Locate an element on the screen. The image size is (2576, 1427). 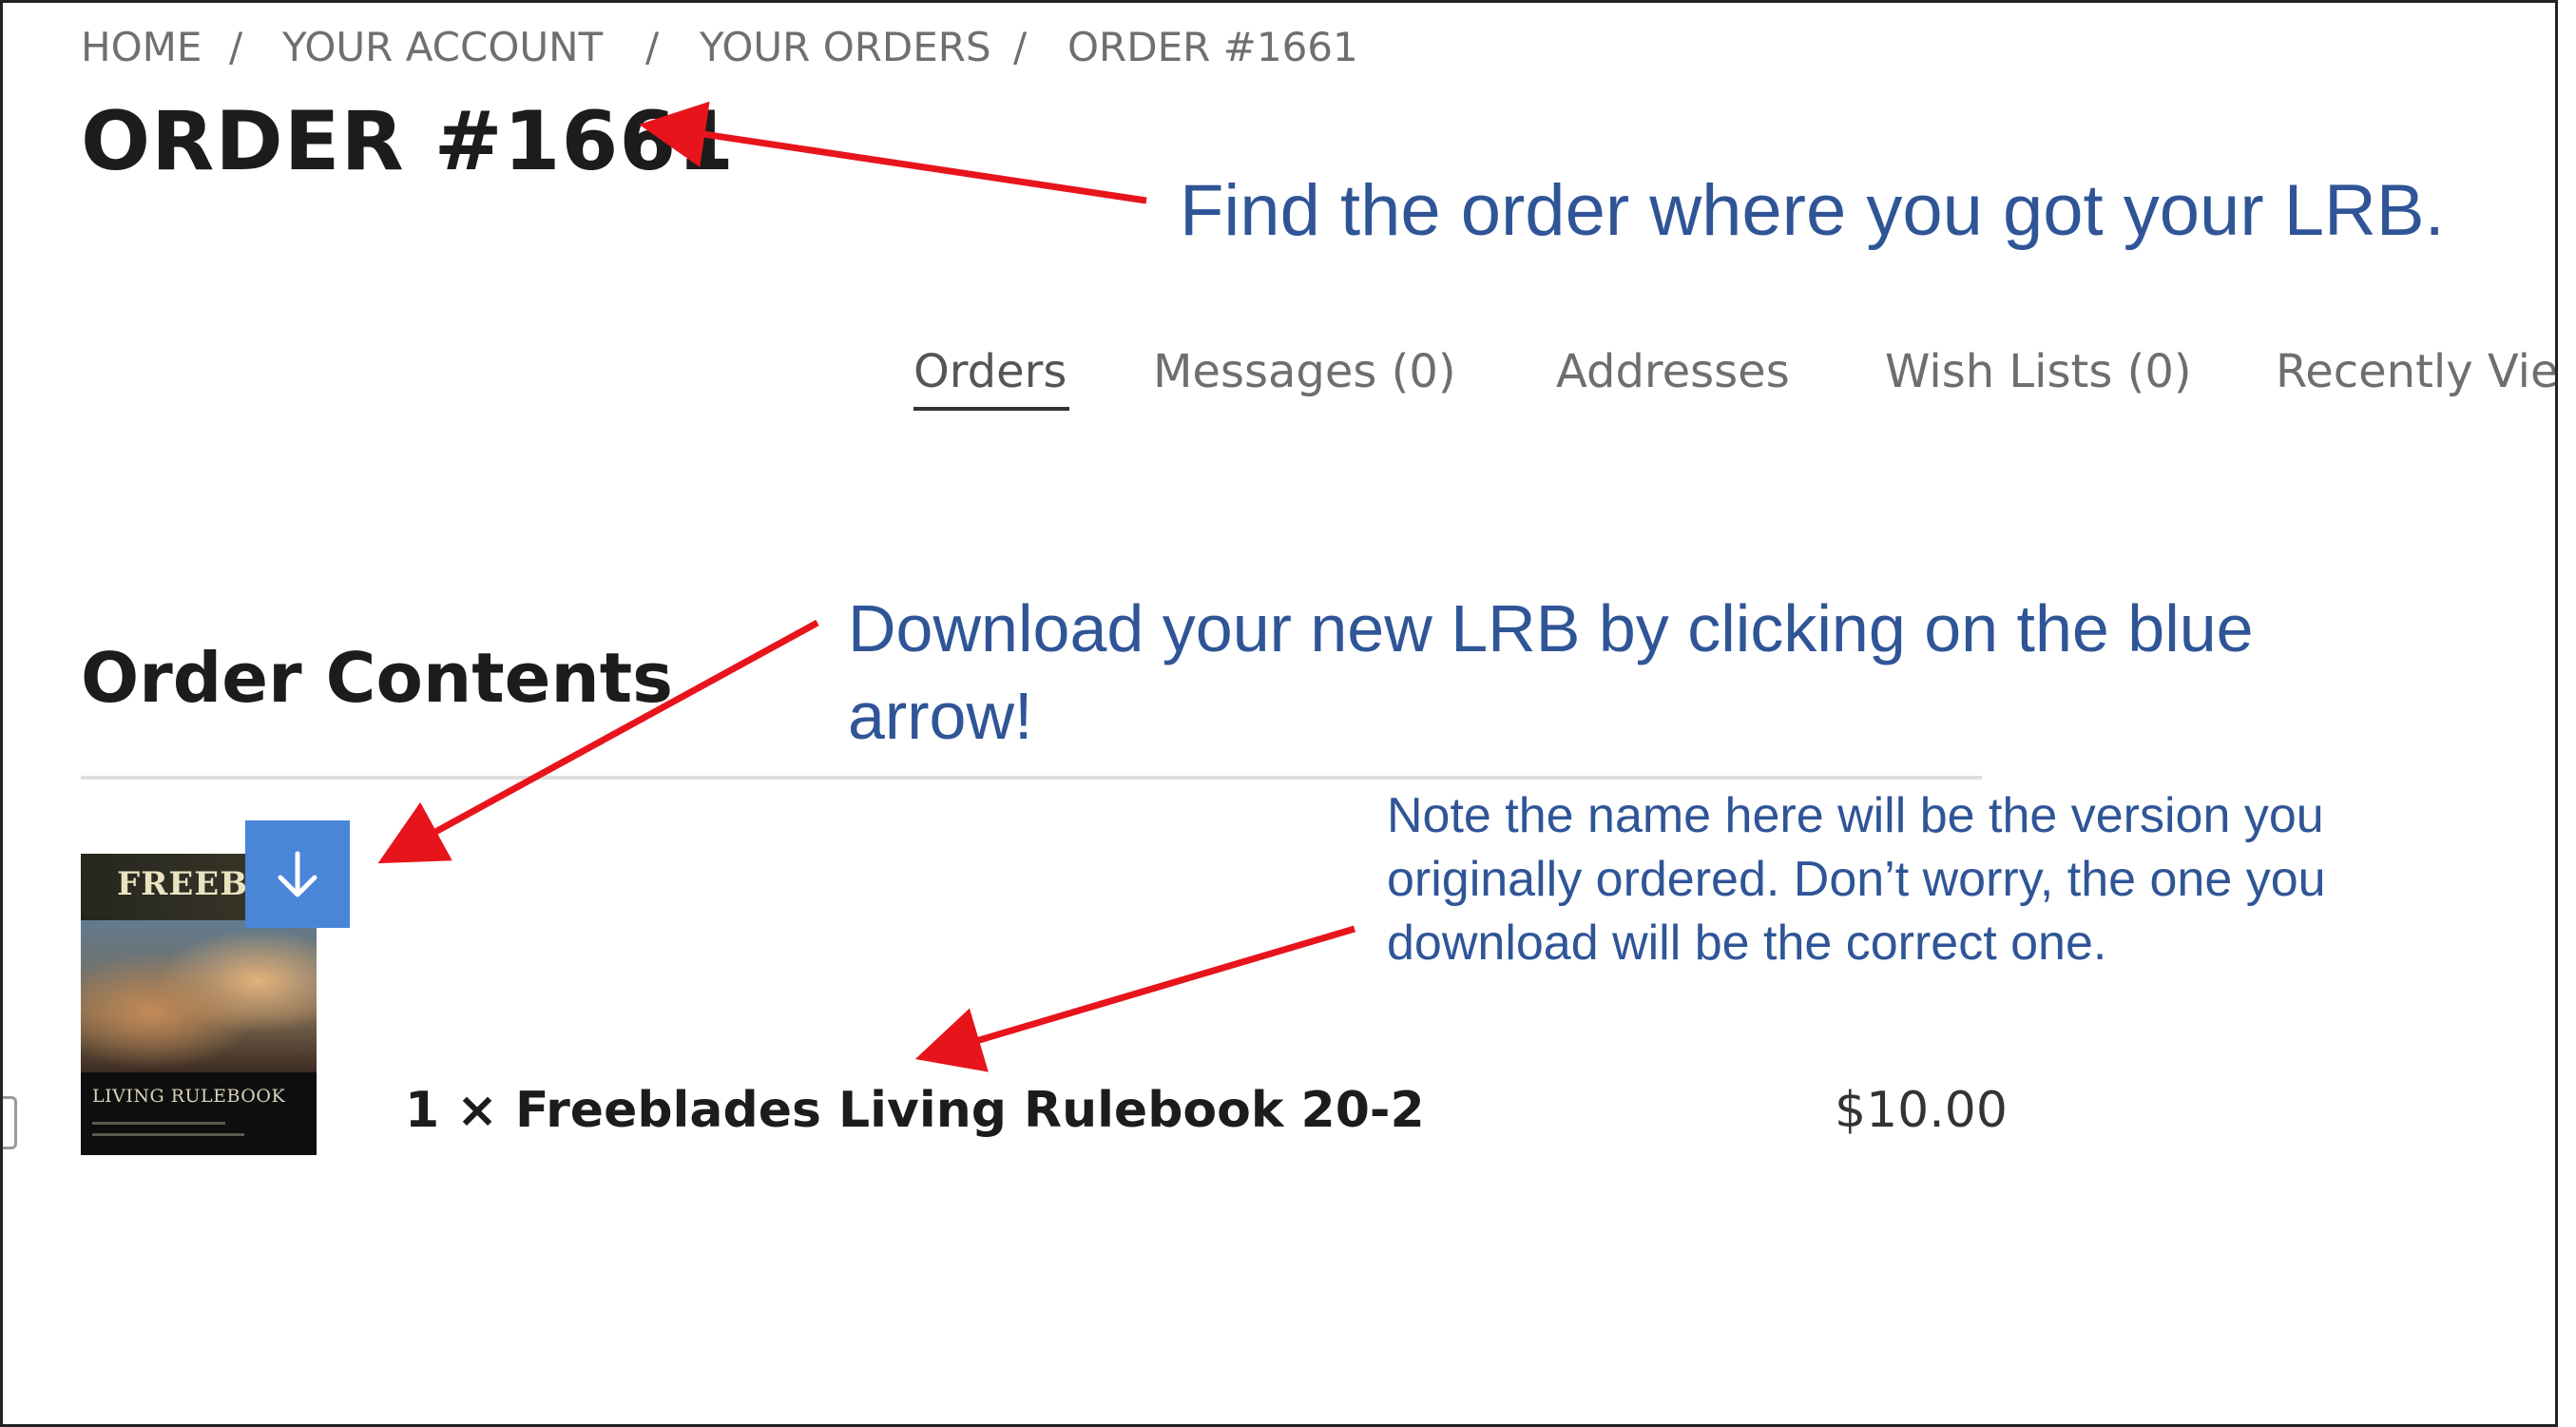
arrow-to-order-title is located at coordinates (893, 152).